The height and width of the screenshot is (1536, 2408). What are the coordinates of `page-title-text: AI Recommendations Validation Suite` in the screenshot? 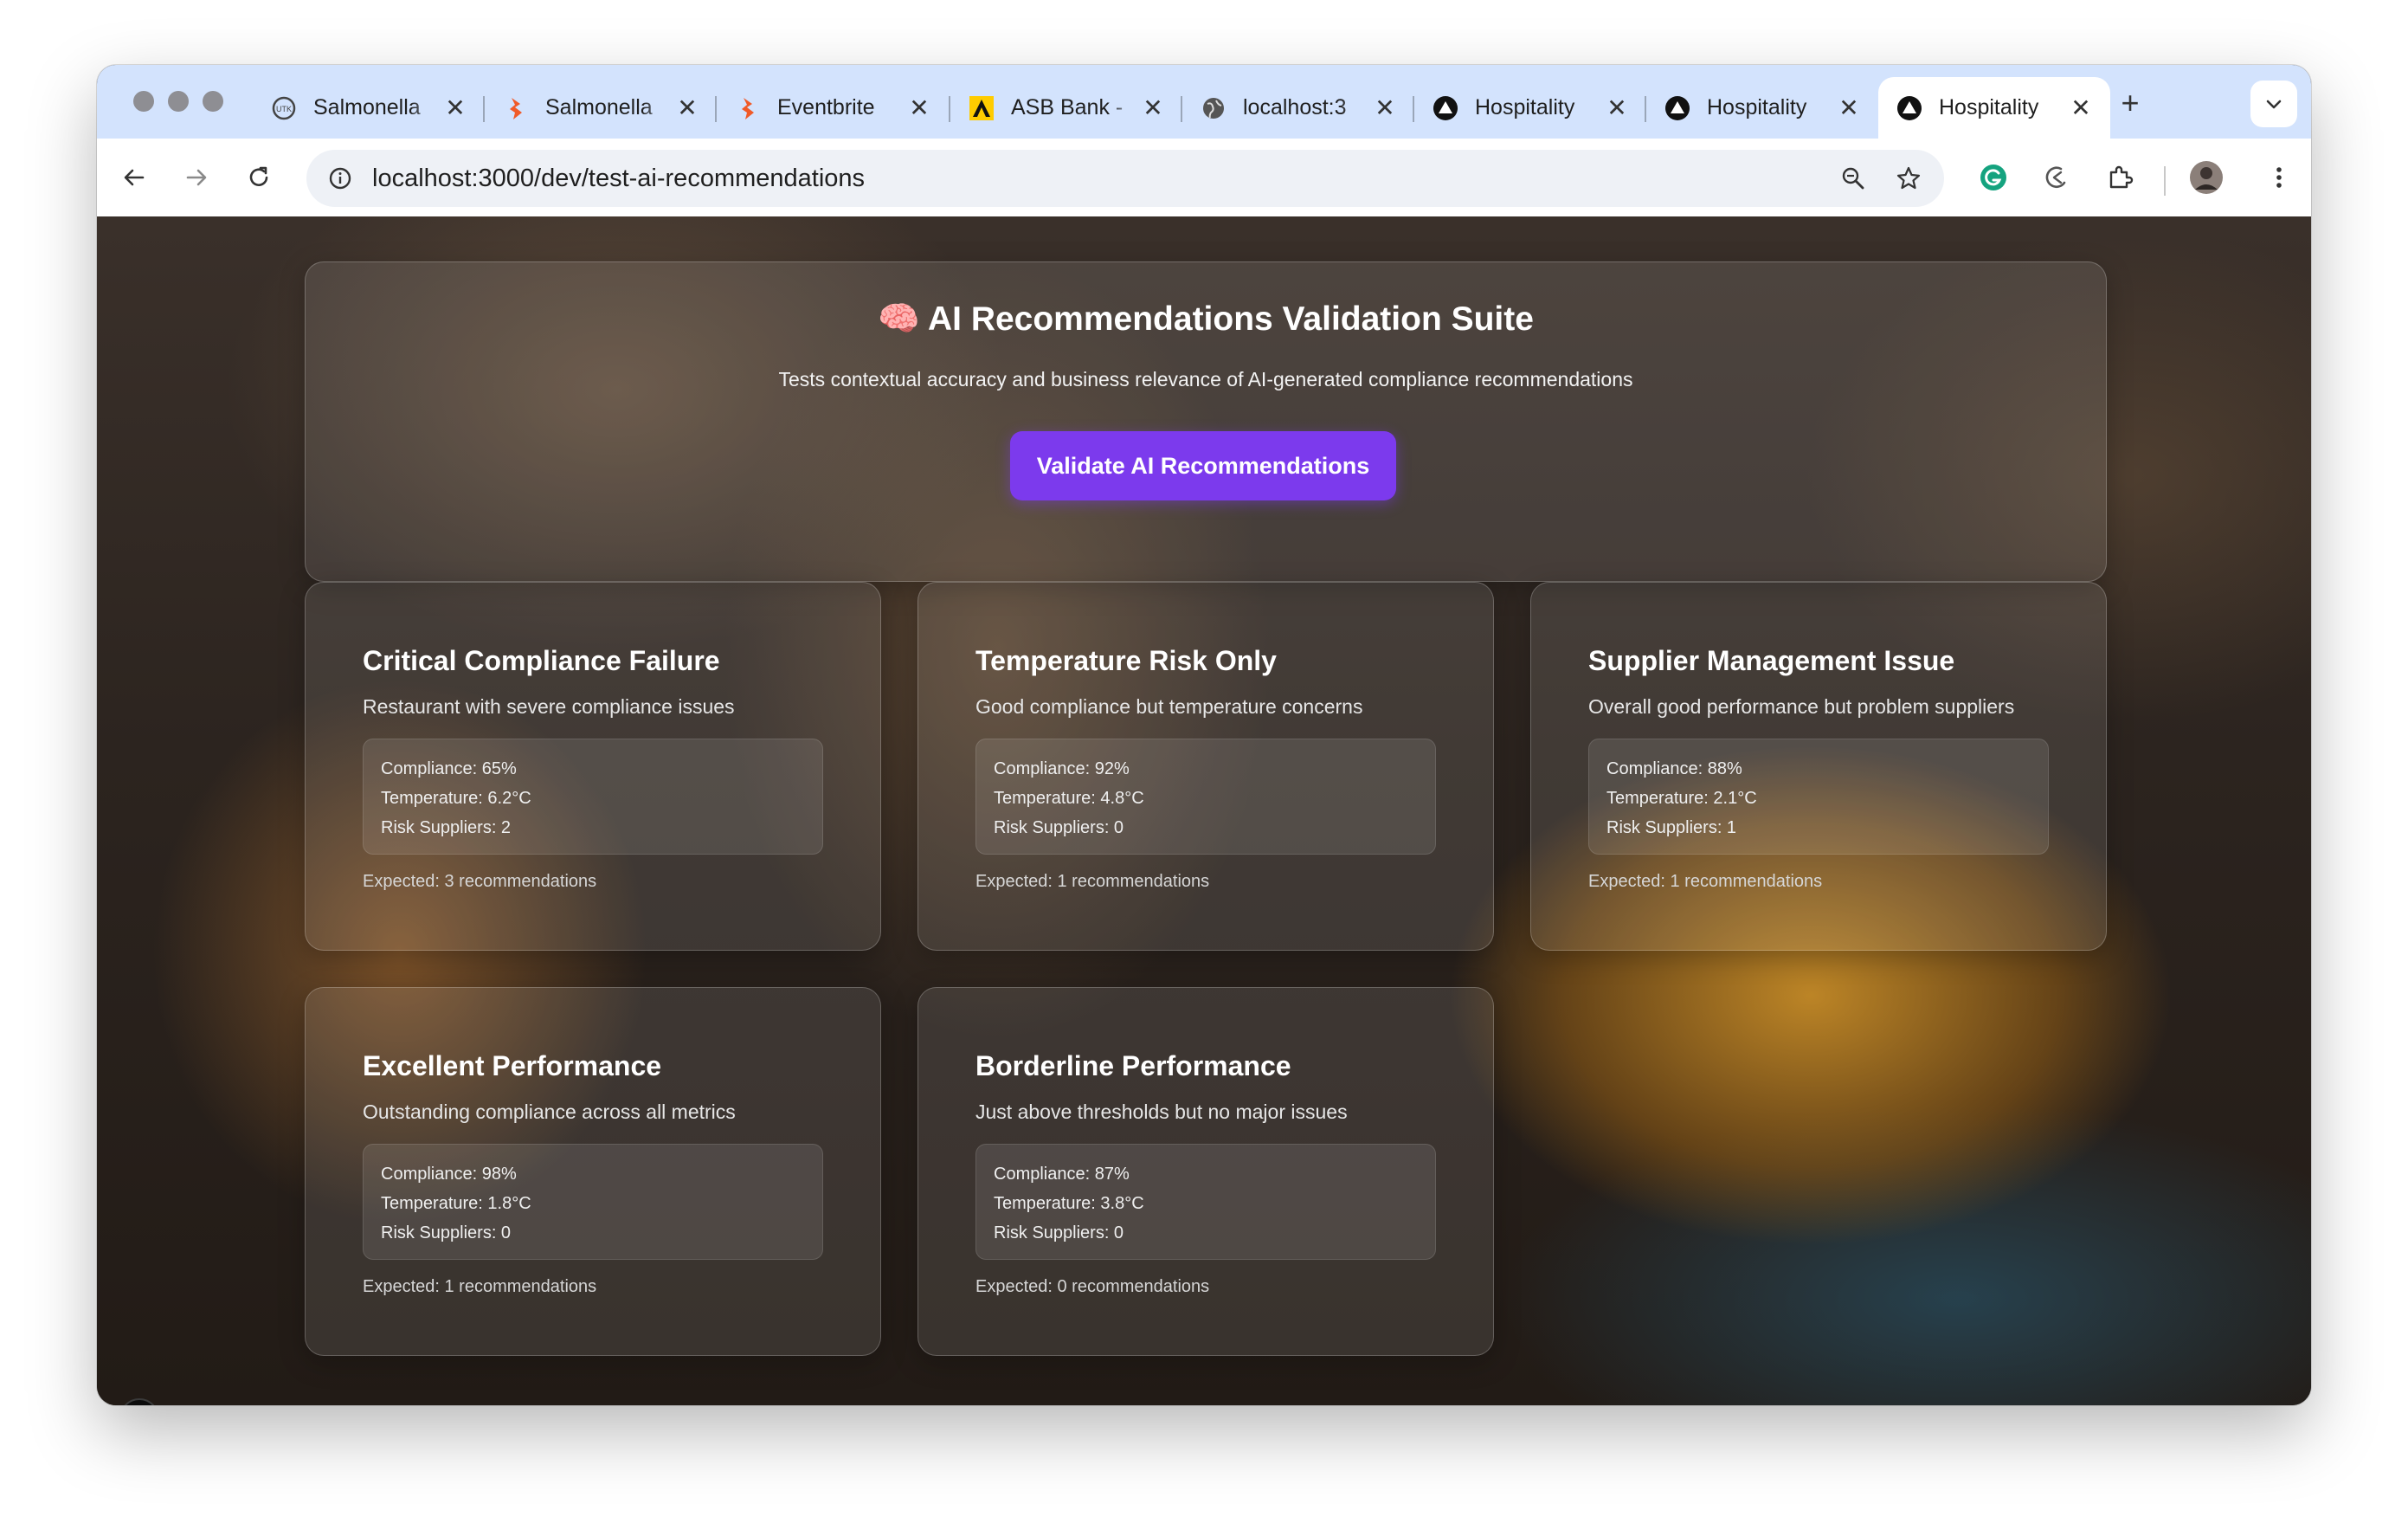 It's located at (1230, 319).